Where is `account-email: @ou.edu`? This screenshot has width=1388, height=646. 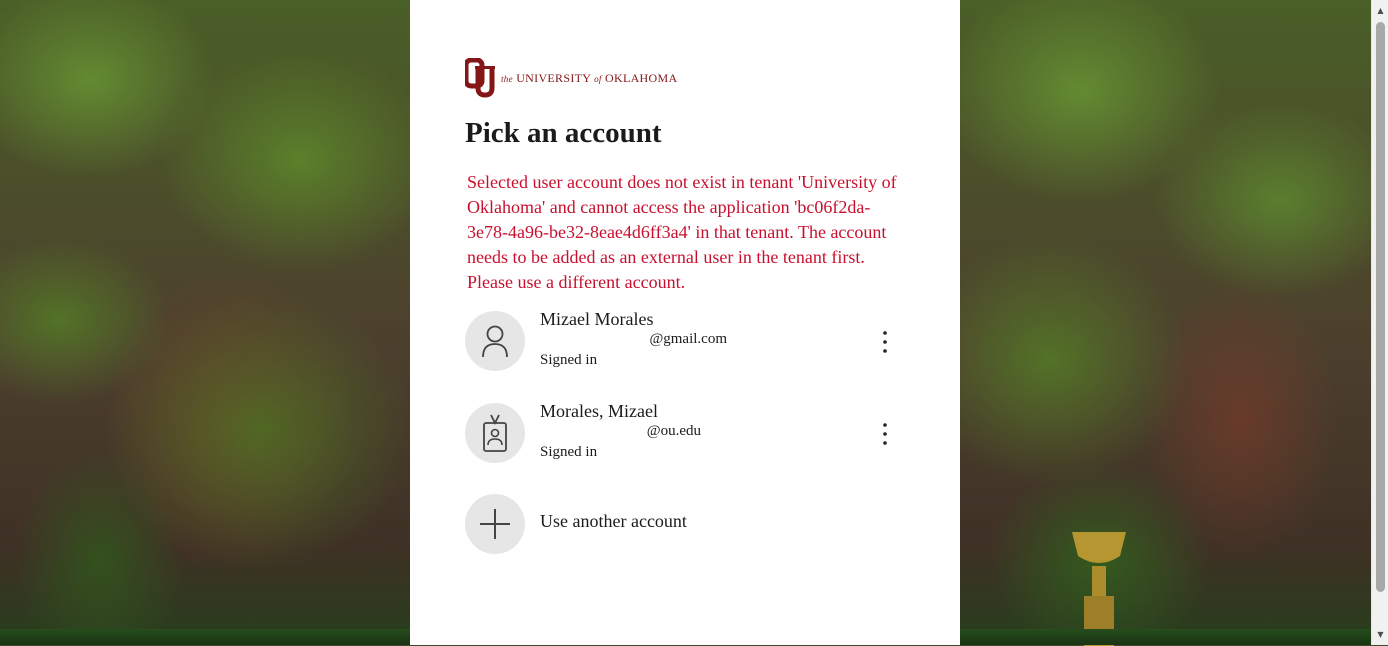
account-email: @ou.edu is located at coordinates (673, 431).